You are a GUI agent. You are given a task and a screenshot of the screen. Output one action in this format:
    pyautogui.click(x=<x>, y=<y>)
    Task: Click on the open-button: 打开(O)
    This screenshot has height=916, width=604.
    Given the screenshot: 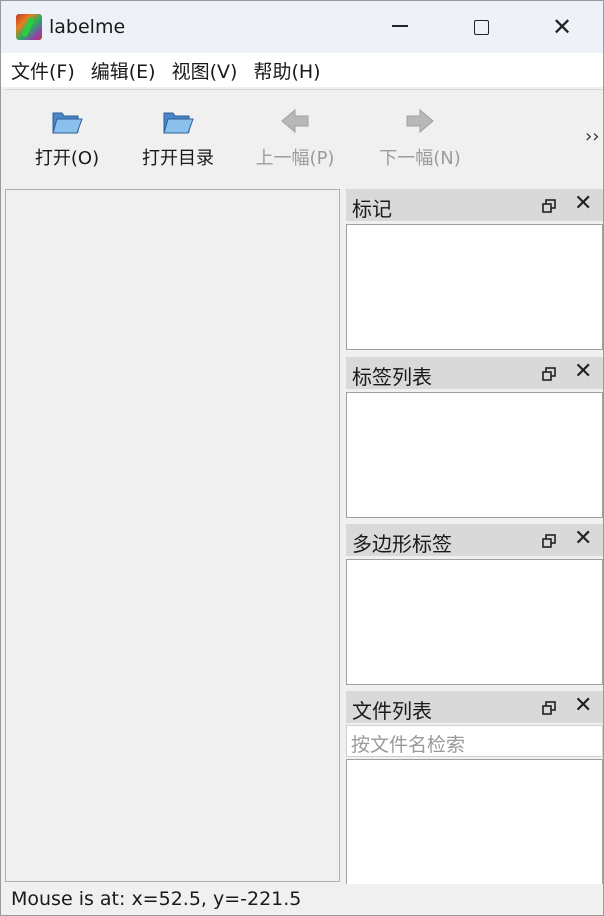 What is the action you would take?
    pyautogui.click(x=67, y=138)
    